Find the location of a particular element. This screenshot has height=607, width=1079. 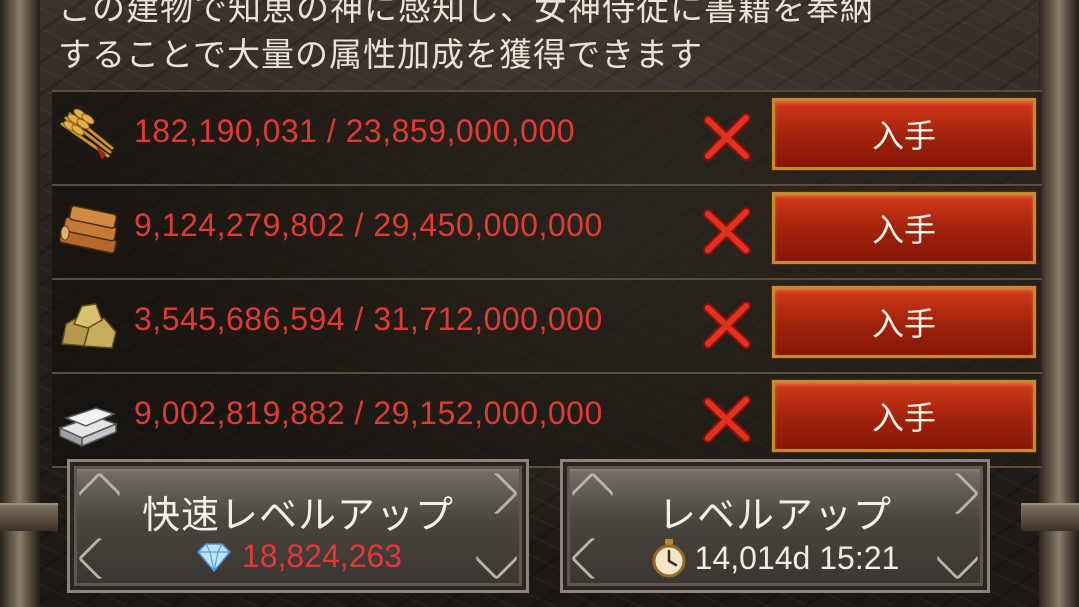

level-up-button: レベルアップ 14,014d 15:21 is located at coordinates (775, 526).